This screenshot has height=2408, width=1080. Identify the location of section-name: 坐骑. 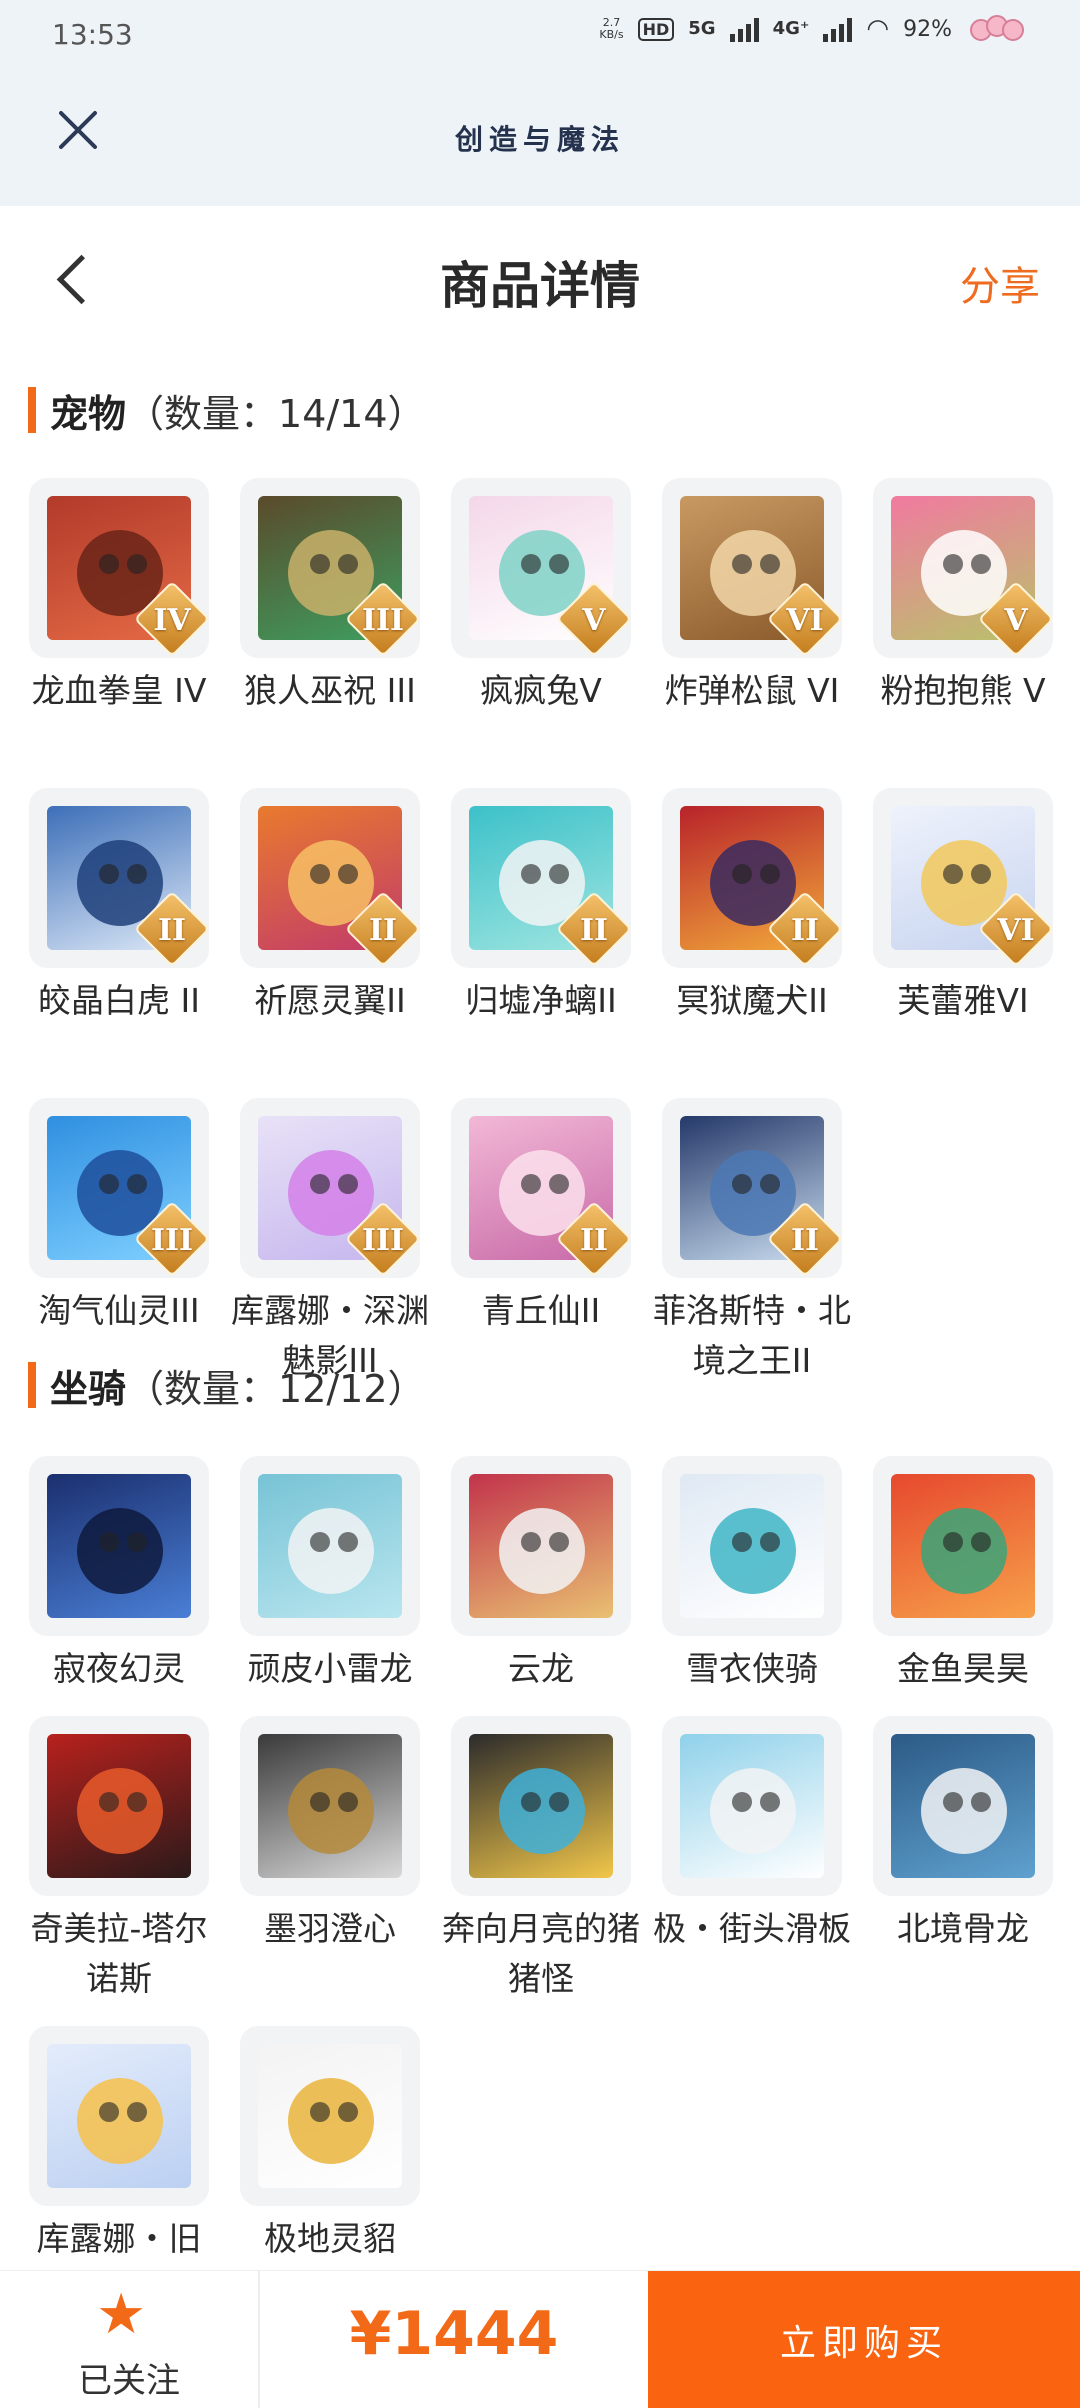
(88, 1388).